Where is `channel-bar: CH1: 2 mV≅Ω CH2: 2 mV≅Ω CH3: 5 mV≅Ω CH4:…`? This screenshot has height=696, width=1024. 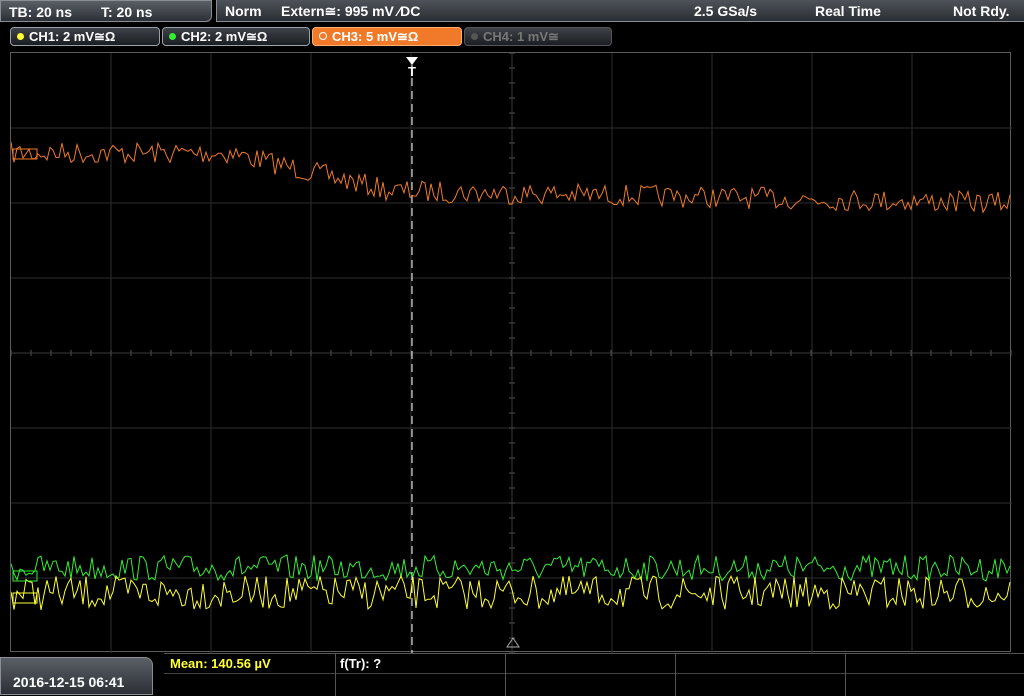 channel-bar: CH1: 2 mV≅Ω CH2: 2 mV≅Ω CH3: 5 mV≅Ω CH4:… is located at coordinates (512, 37).